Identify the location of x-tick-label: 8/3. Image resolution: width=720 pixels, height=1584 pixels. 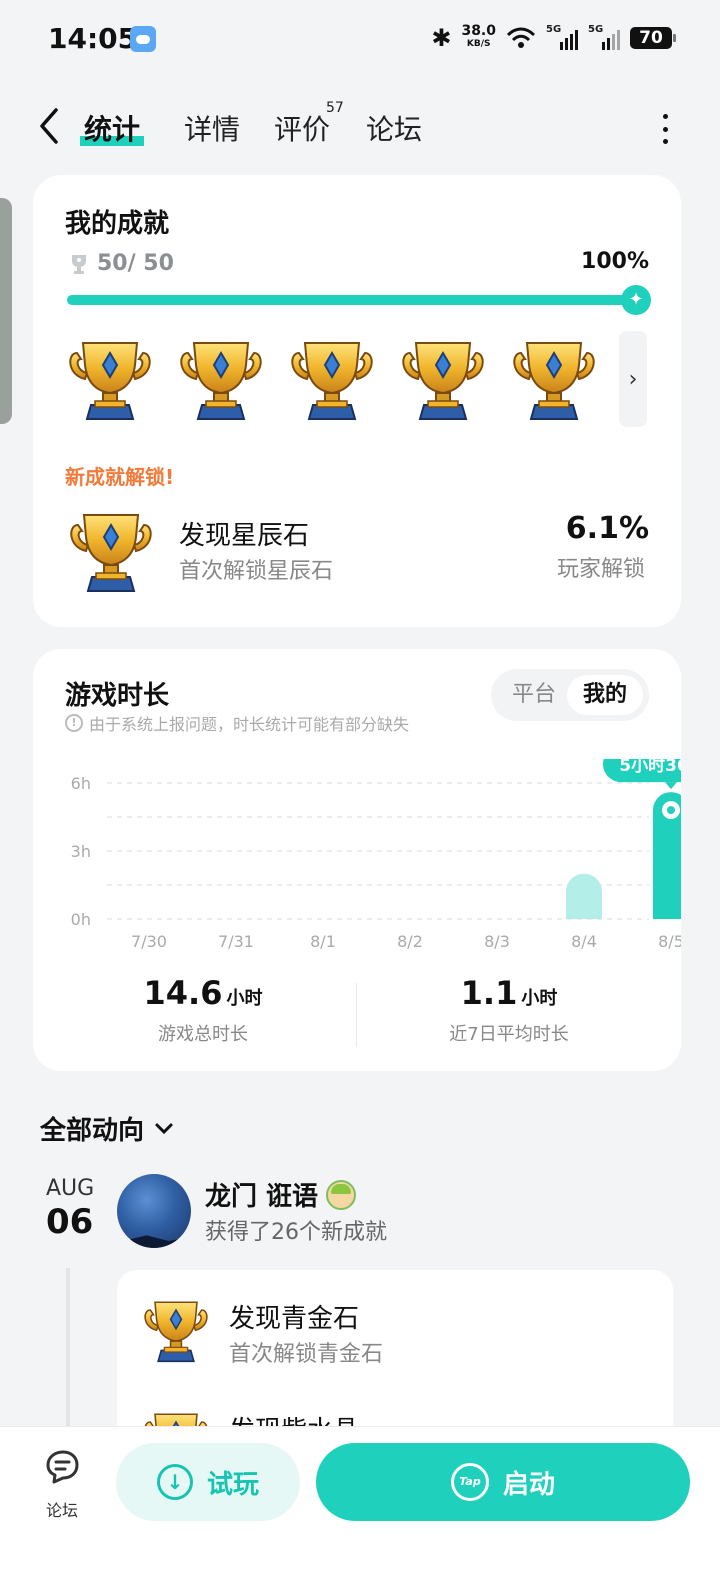
(497, 941).